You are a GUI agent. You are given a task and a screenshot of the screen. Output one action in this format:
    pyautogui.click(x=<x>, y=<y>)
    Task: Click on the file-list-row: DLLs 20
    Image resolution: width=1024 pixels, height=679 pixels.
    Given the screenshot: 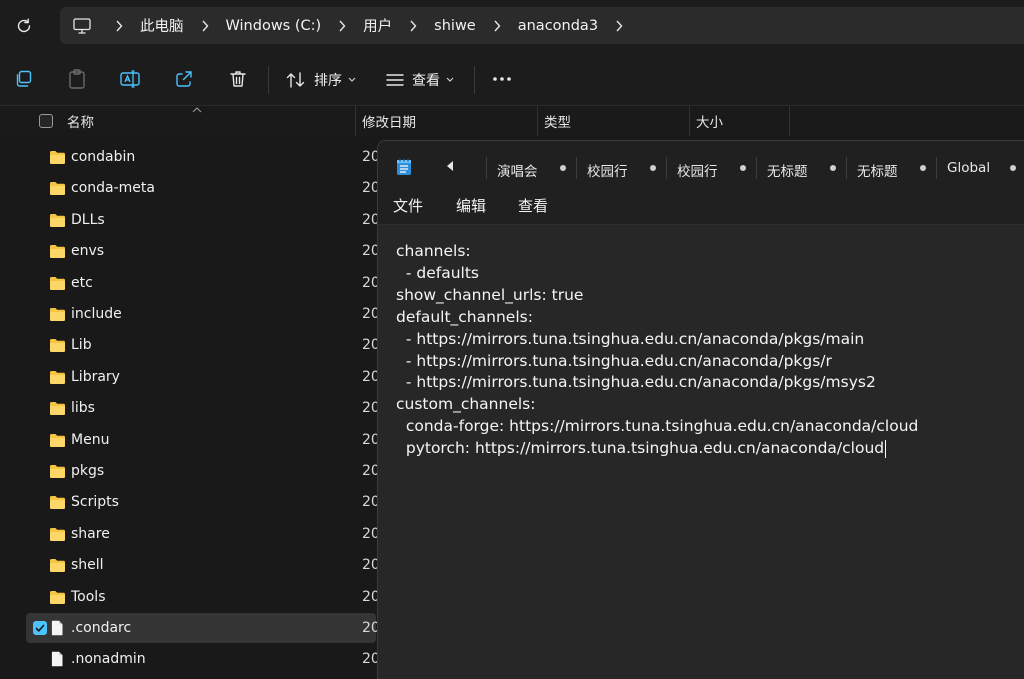 What is the action you would take?
    pyautogui.click(x=203, y=220)
    